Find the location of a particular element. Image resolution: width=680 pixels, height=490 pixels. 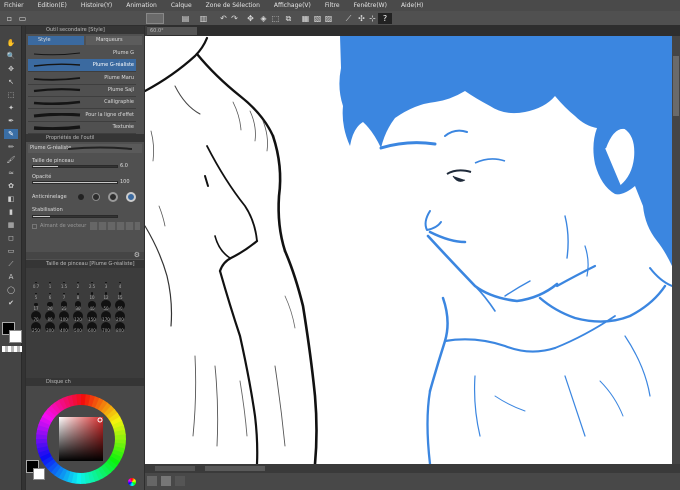

document-tab: 60.0° is located at coordinates (172, 31).